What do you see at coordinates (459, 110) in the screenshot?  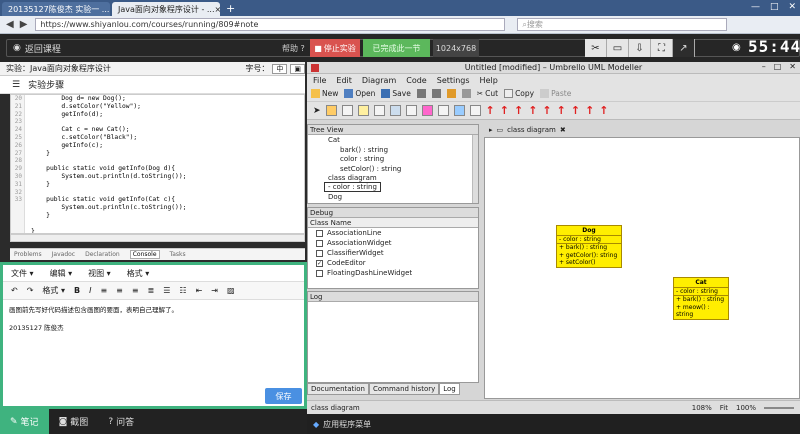 I see `box-tool-icon` at bounding box center [459, 110].